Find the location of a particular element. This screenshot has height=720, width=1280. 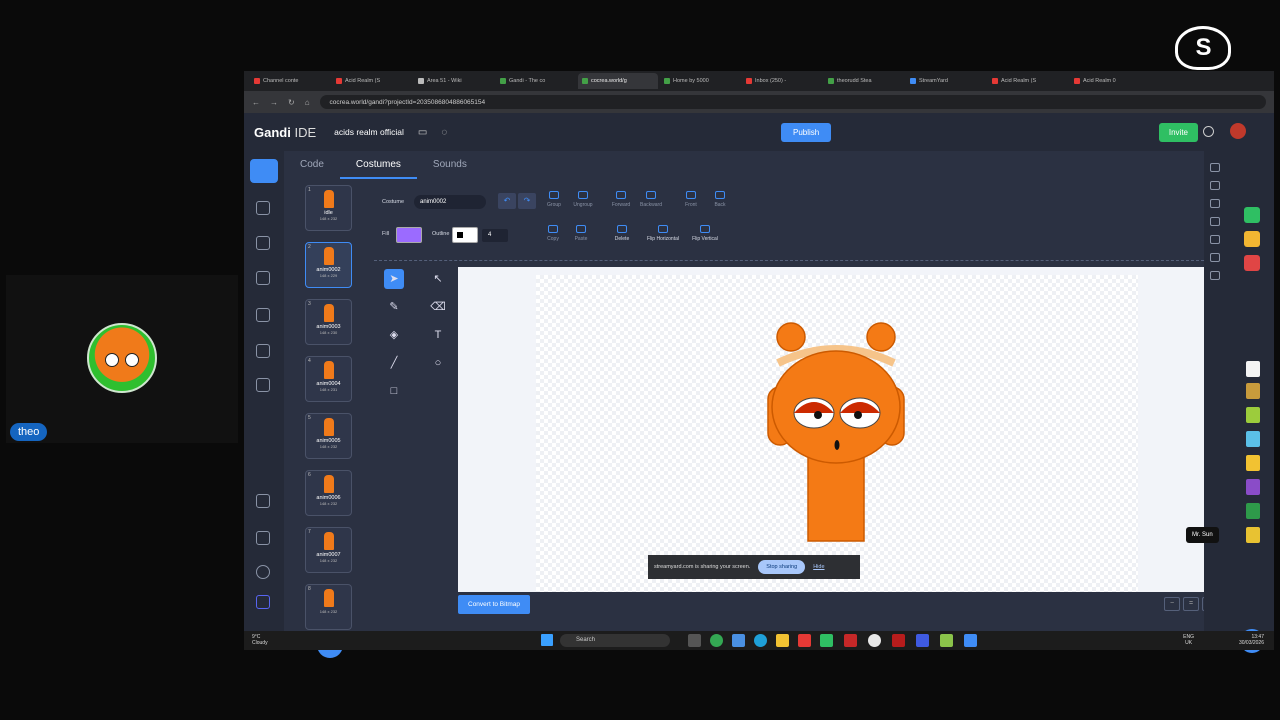

nav-plugin-icon is located at coordinates (263, 538).